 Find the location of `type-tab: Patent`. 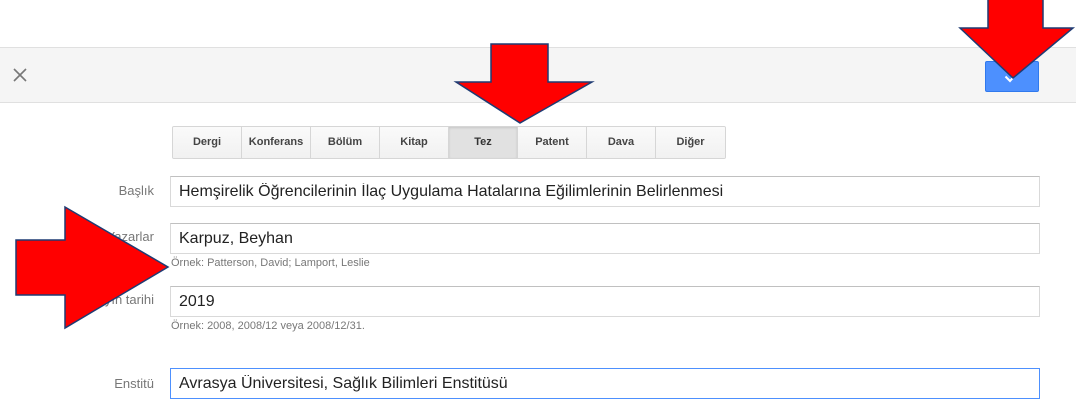

type-tab: Patent is located at coordinates (552, 142).